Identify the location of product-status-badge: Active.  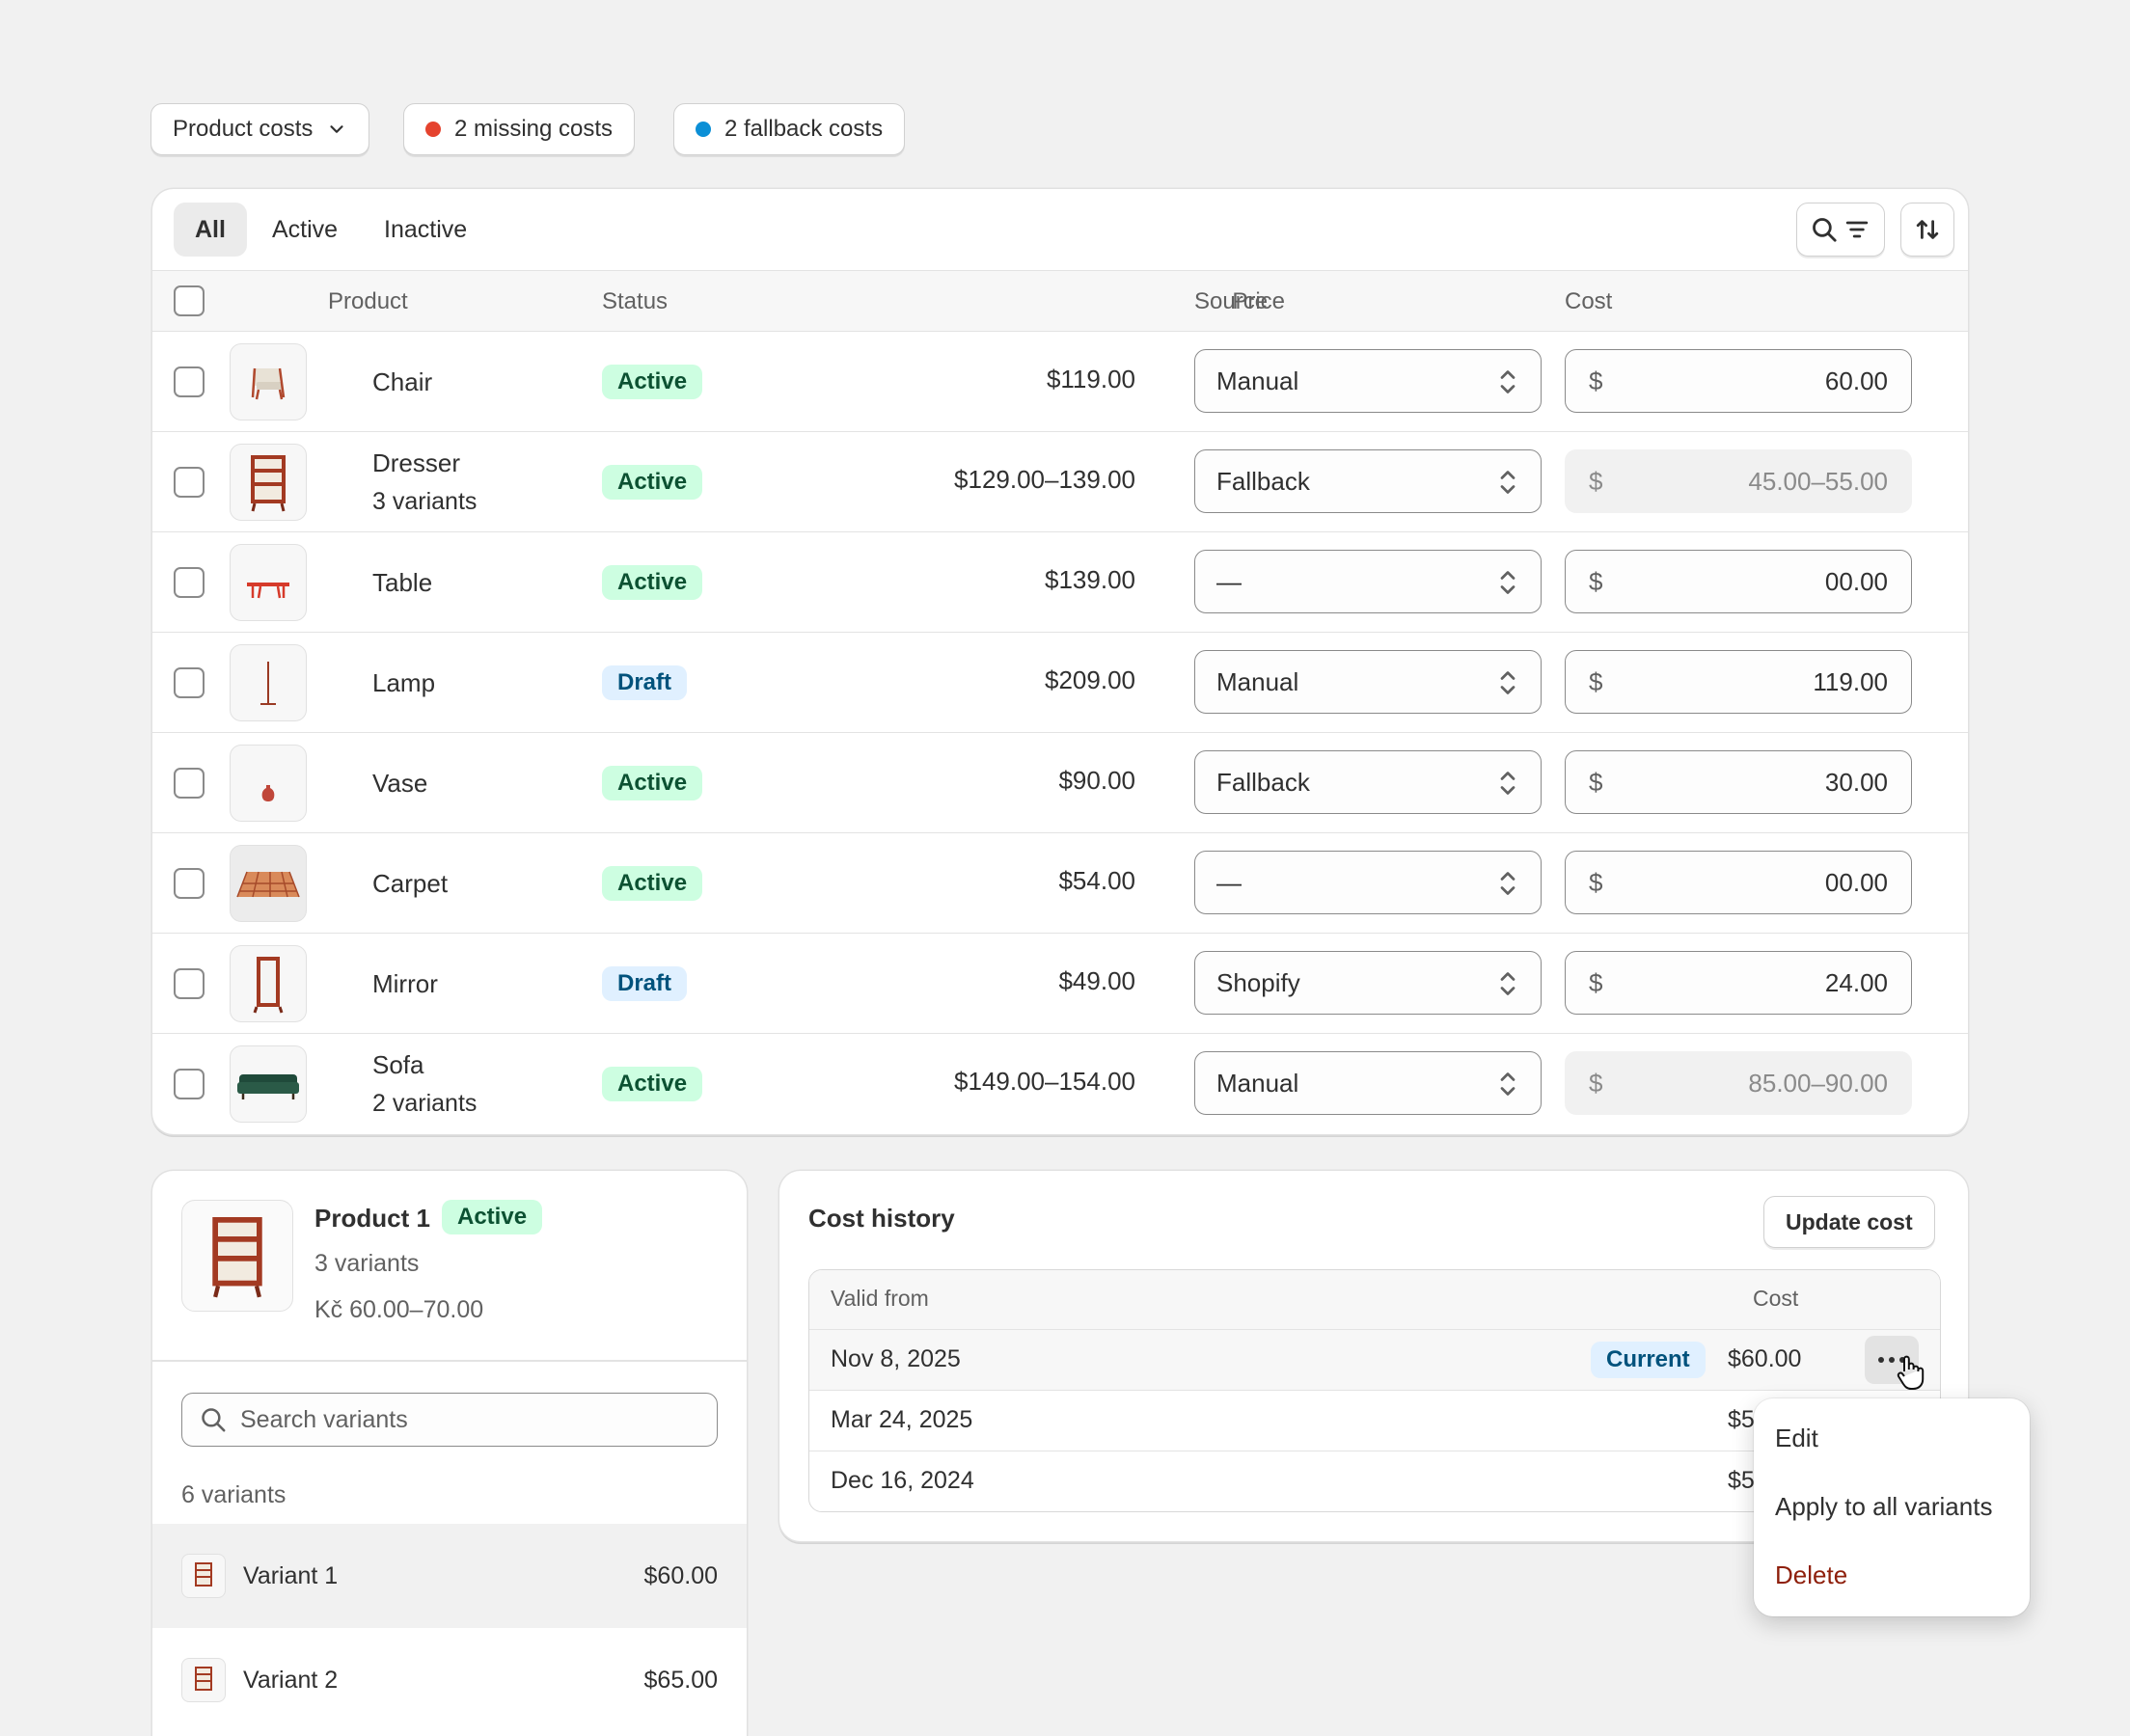
(492, 1217).